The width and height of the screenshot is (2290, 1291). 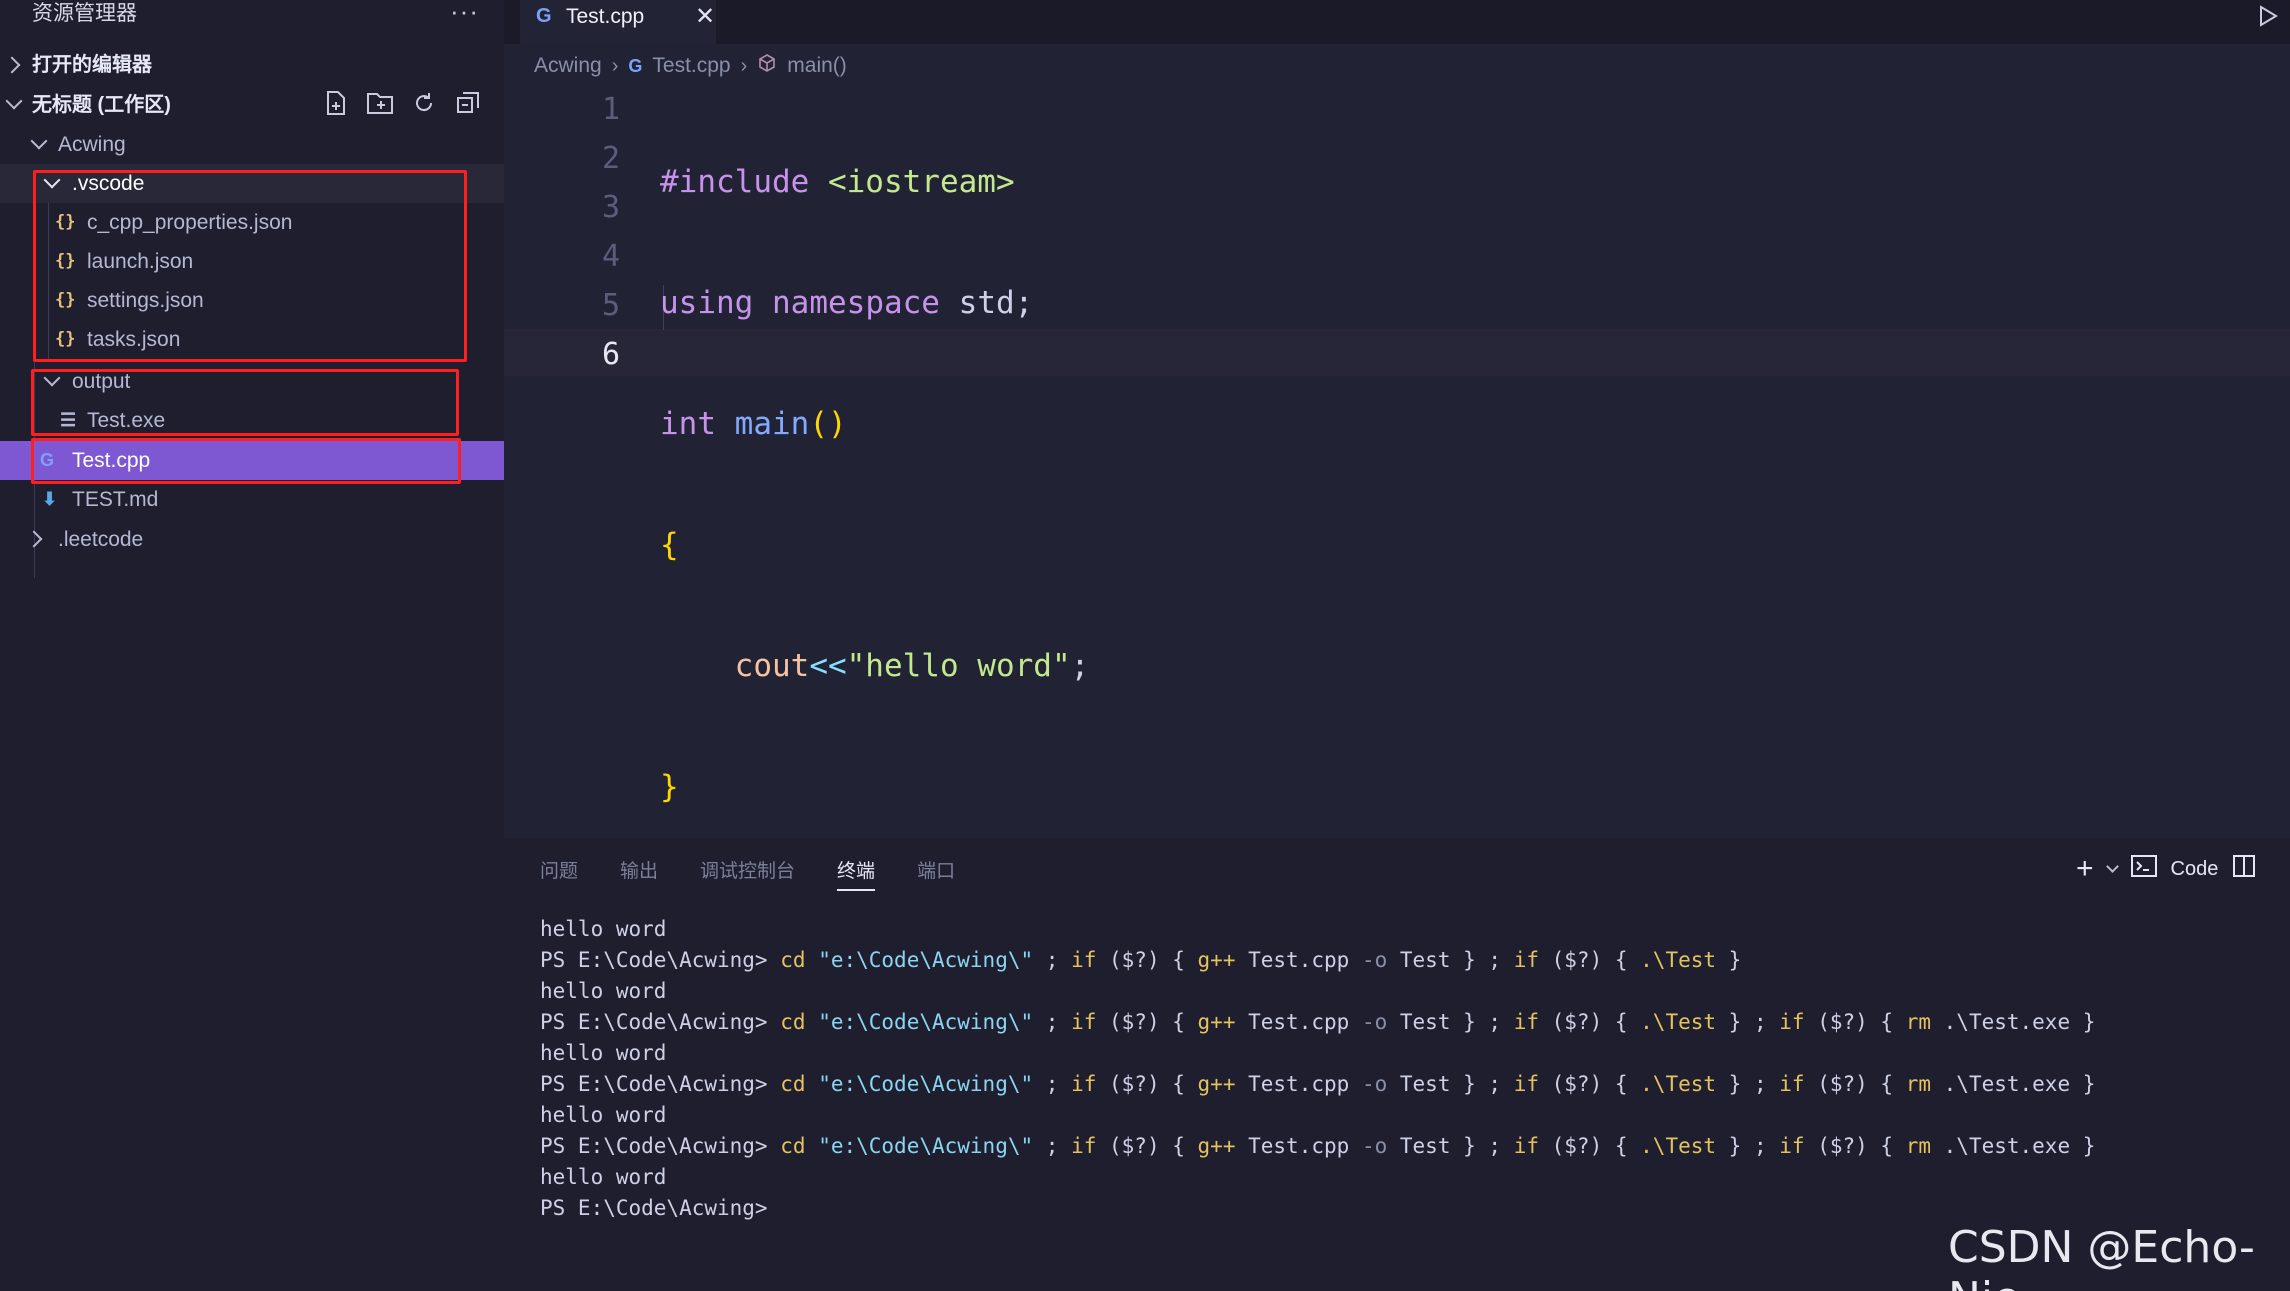 What do you see at coordinates (402, 103) in the screenshot?
I see `workspace-actions` at bounding box center [402, 103].